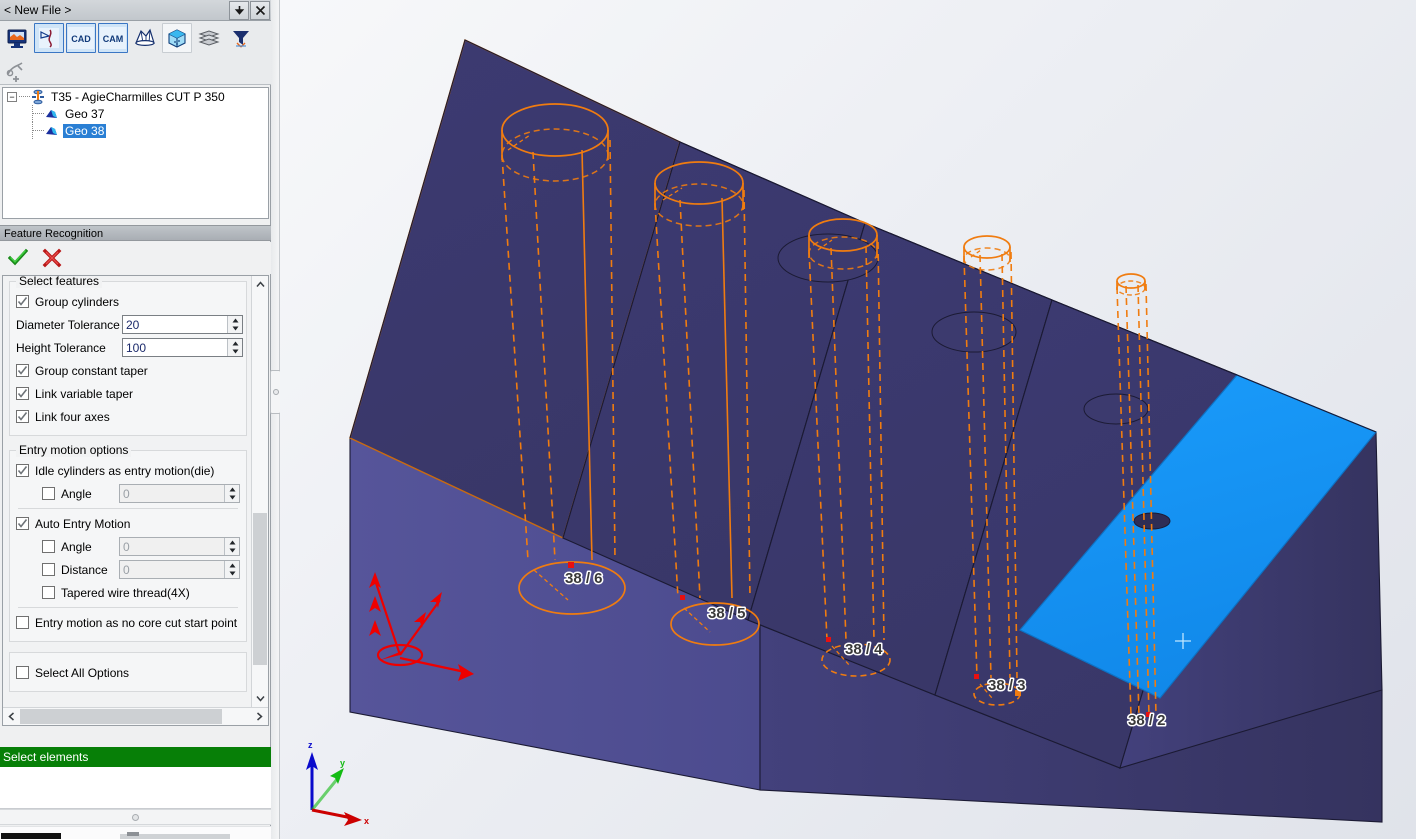 The height and width of the screenshot is (839, 1416). Describe the element at coordinates (135, 130) in the screenshot. I see `tree-item-geo38: Geo 38` at that location.